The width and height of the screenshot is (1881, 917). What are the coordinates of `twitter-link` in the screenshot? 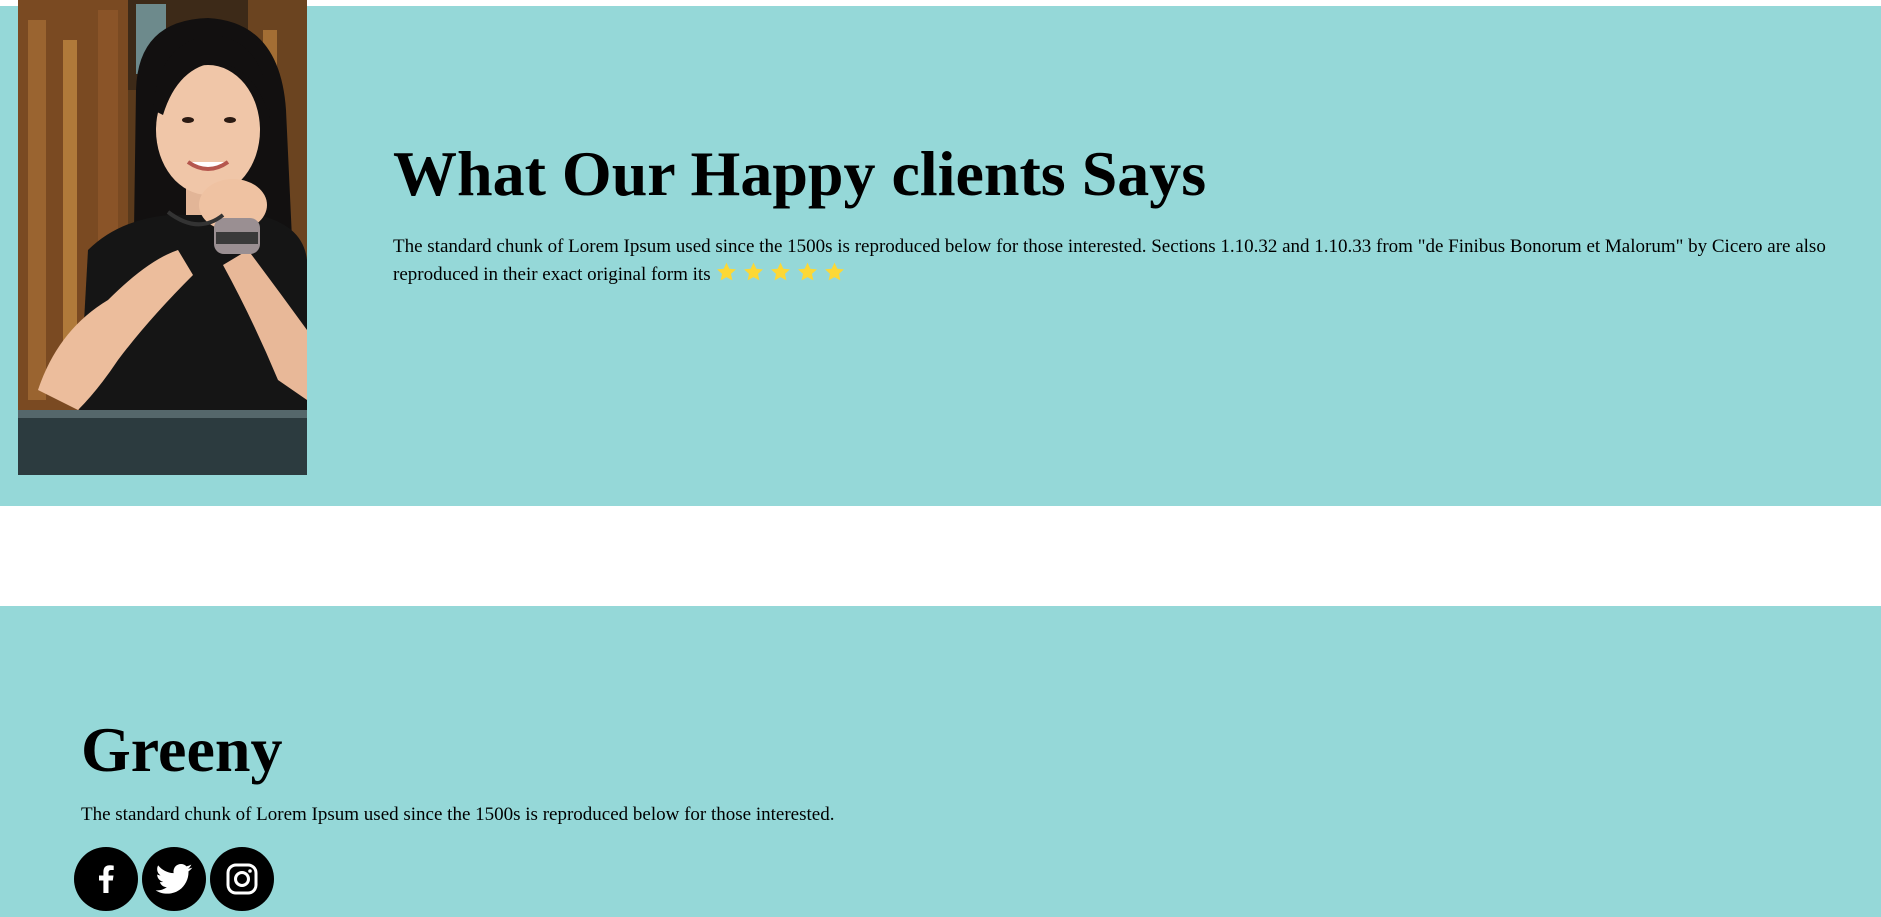 It's located at (174, 879).